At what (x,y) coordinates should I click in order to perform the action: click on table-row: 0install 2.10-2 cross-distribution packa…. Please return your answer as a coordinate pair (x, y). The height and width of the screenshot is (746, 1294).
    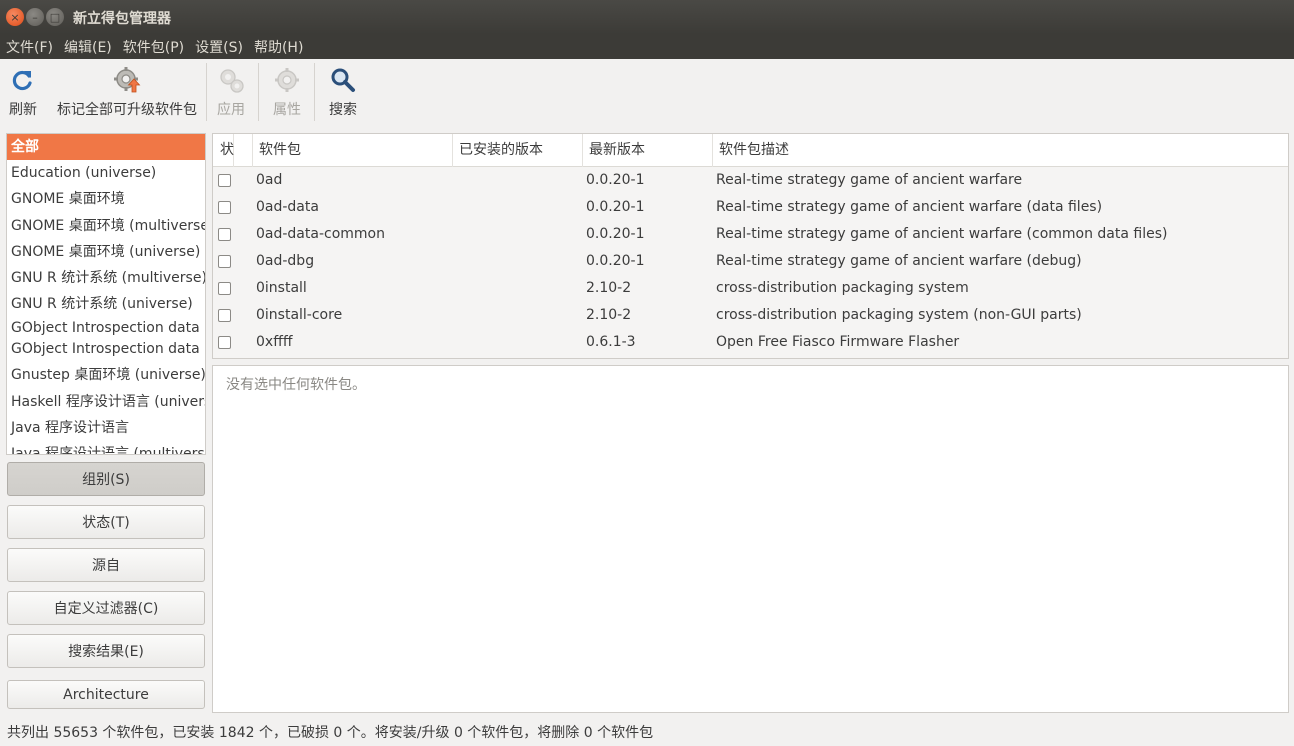
    Looking at the image, I should click on (750, 288).